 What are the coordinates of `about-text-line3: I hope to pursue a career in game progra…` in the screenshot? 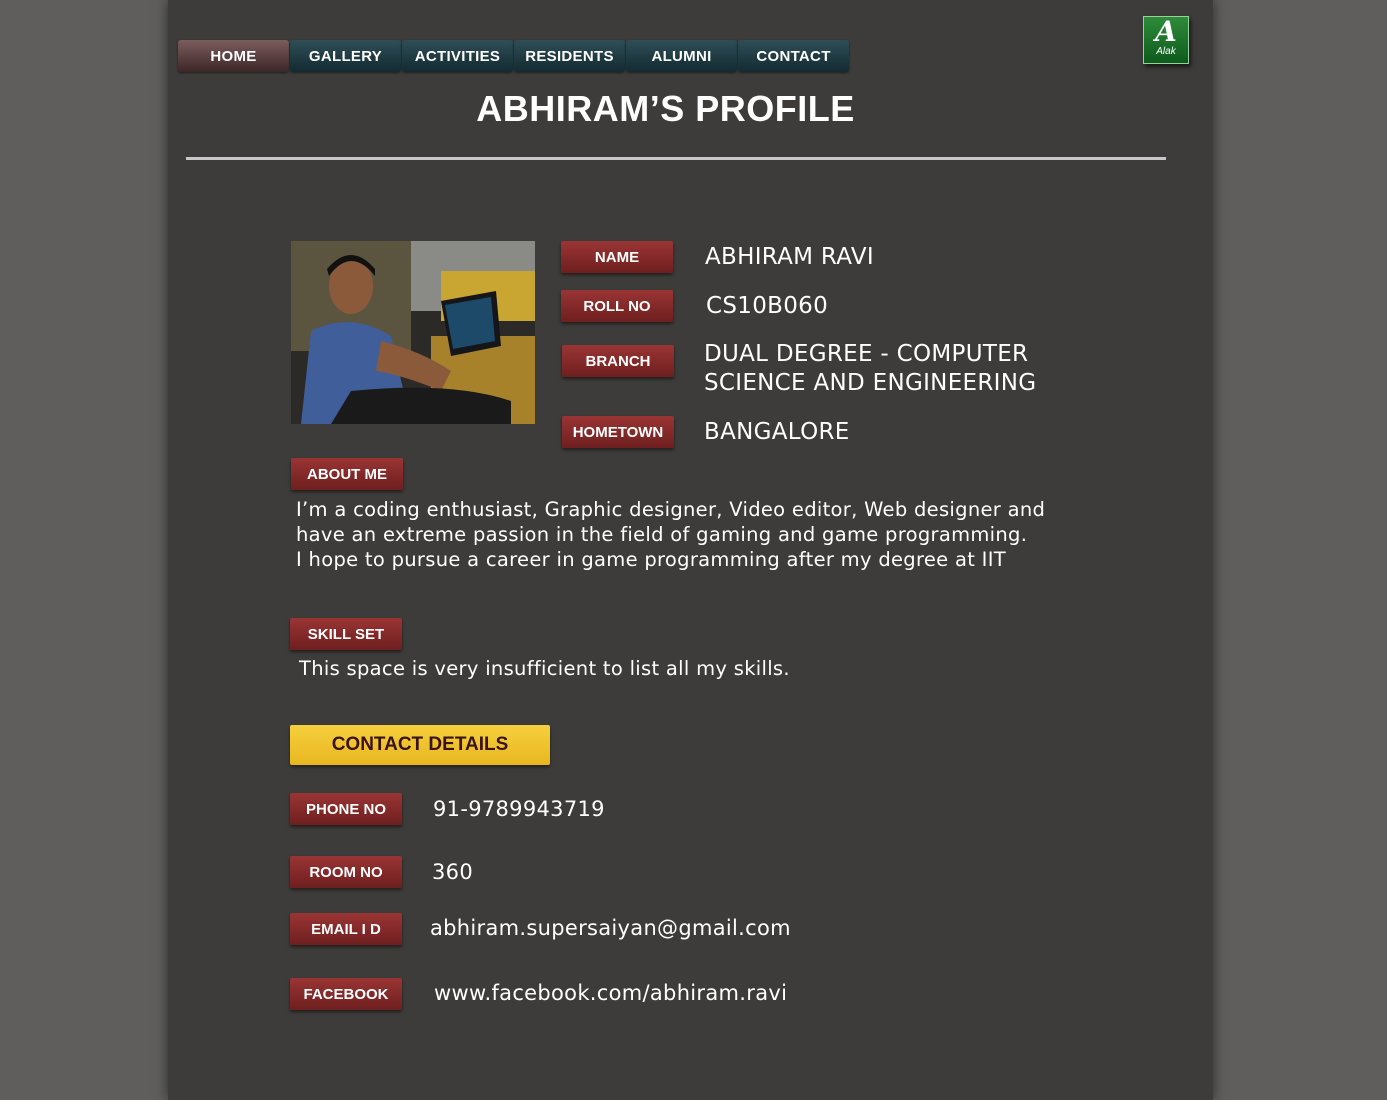 It's located at (651, 559).